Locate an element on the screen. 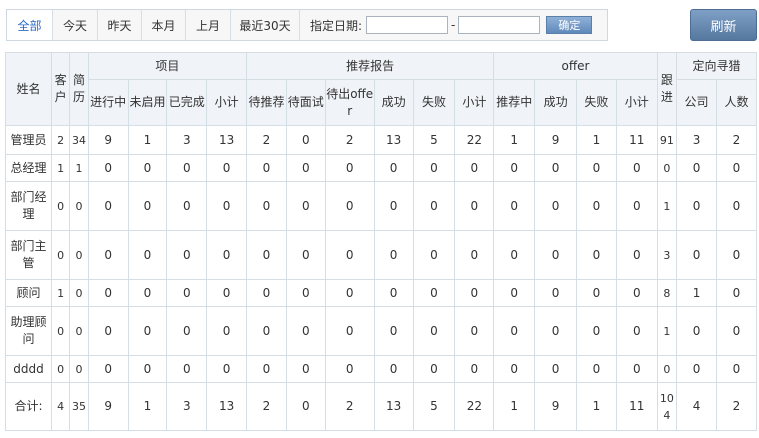 This screenshot has height=438, width=759. row-name-cell: 合计: is located at coordinates (28, 406).